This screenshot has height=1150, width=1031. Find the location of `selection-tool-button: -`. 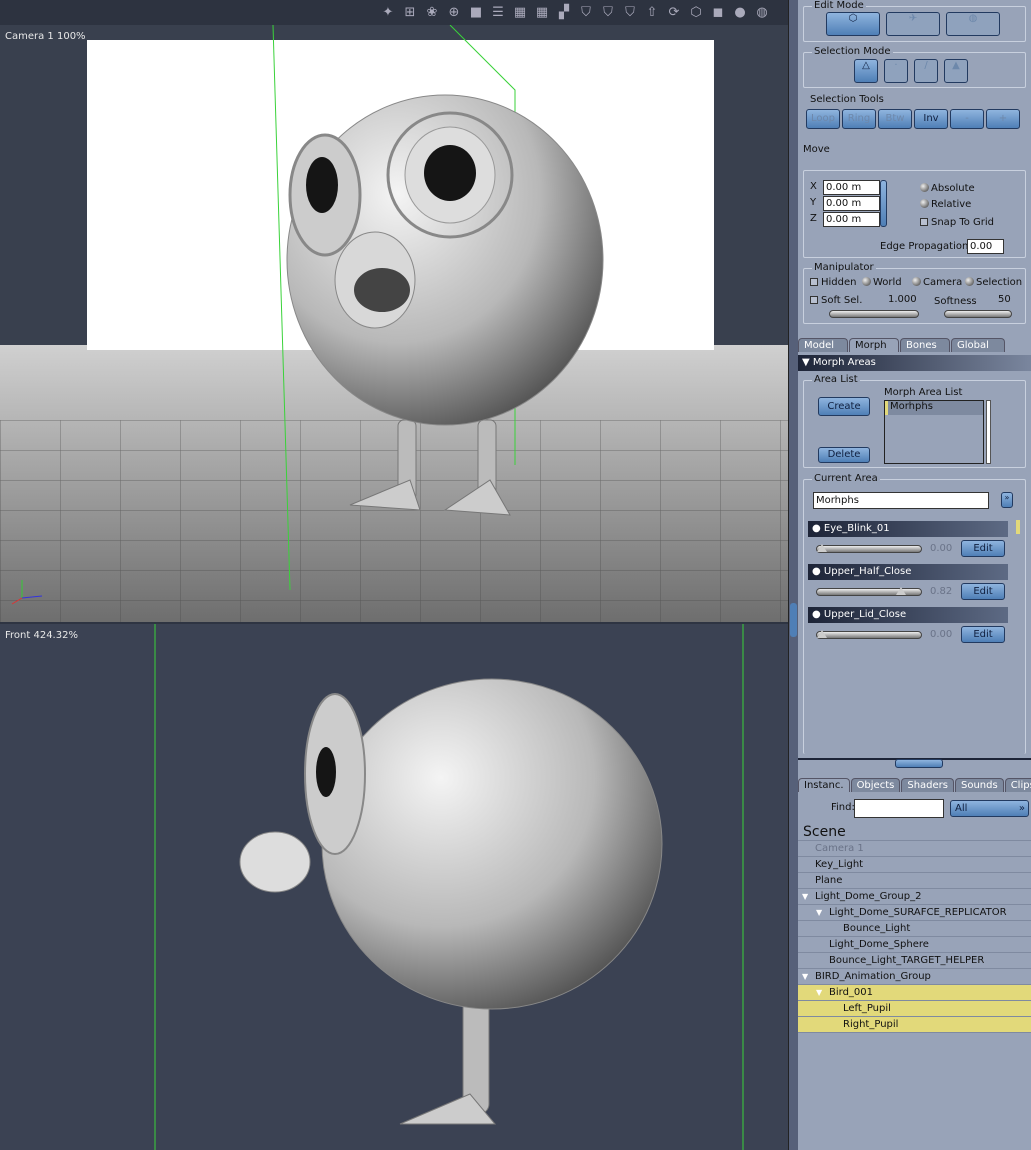

selection-tool-button: - is located at coordinates (967, 119).